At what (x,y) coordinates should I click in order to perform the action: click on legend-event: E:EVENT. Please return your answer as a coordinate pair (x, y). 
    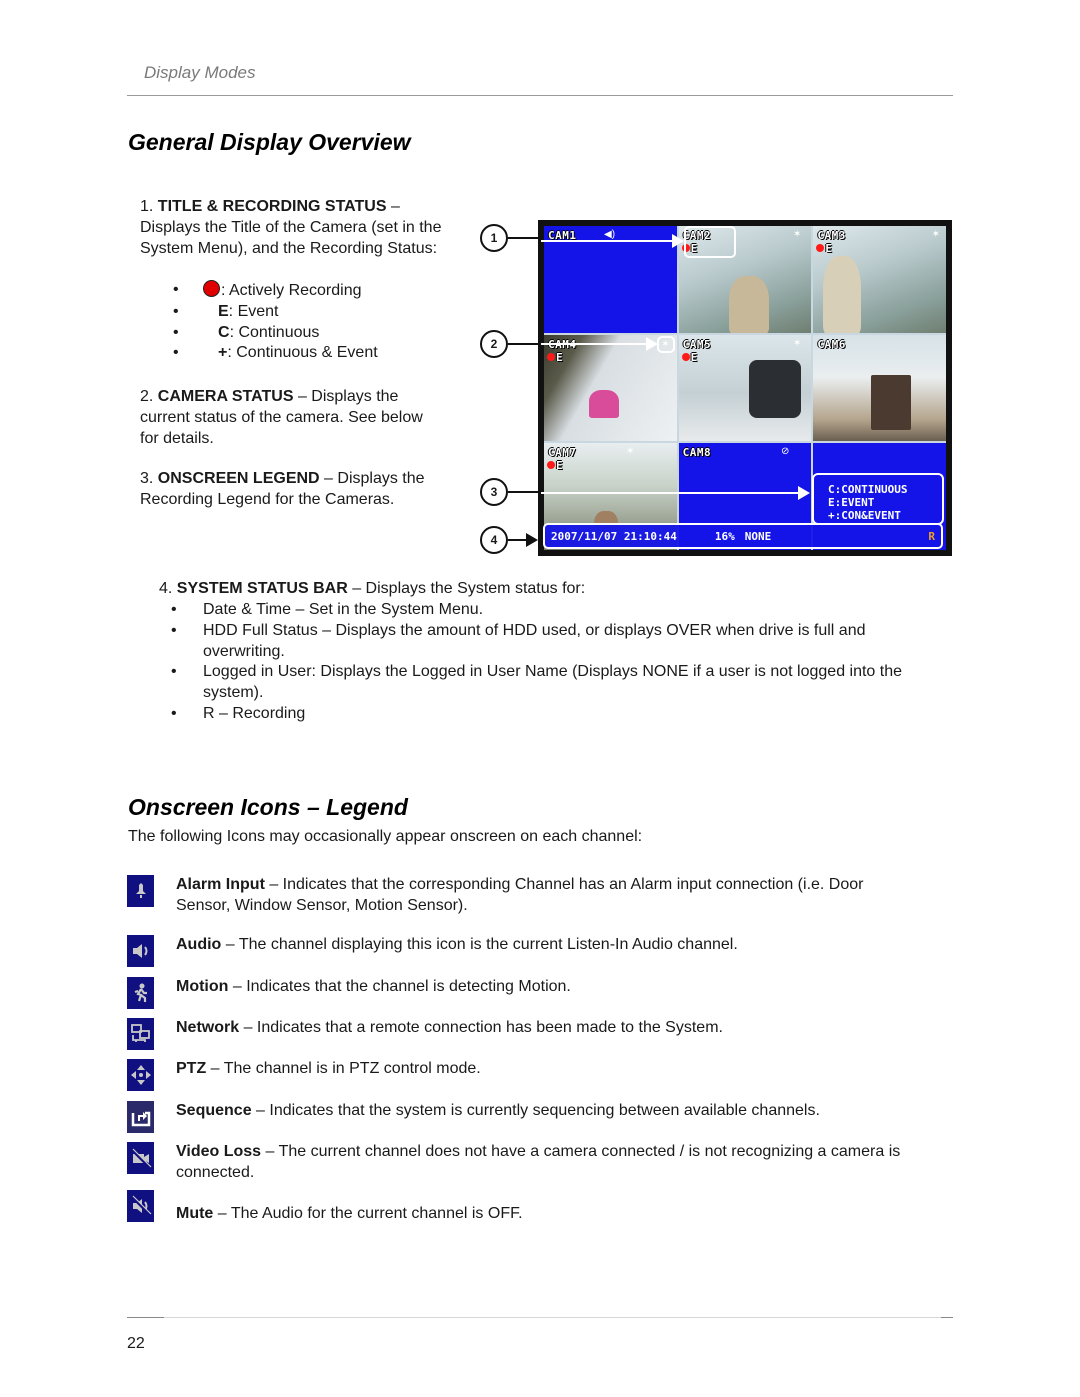
    Looking at the image, I should click on (851, 502).